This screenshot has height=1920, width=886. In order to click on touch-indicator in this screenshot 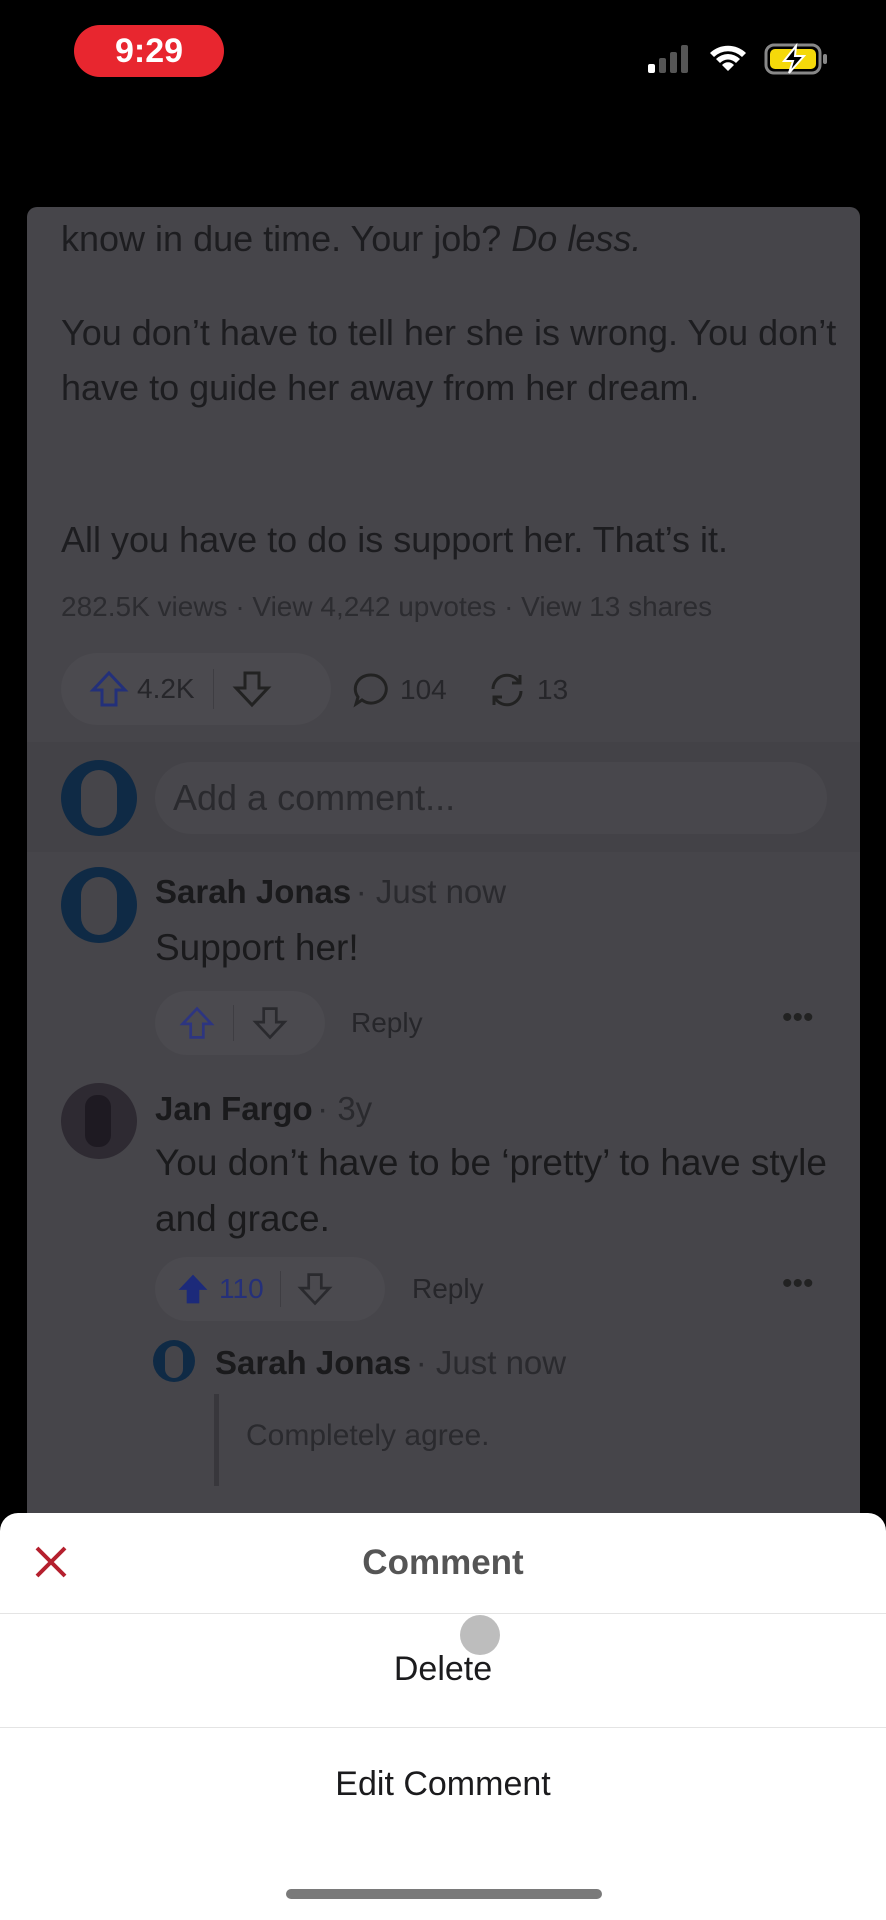, I will do `click(480, 1635)`.